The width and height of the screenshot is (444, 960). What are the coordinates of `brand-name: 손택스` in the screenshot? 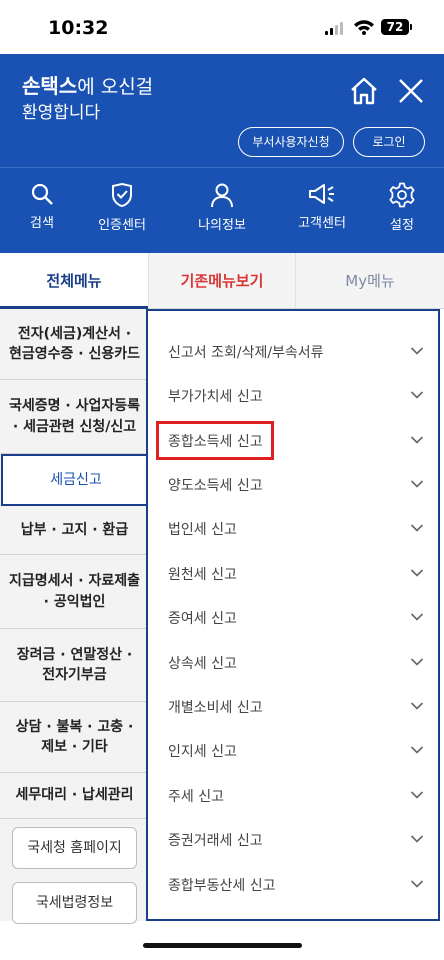 It's located at (50, 86).